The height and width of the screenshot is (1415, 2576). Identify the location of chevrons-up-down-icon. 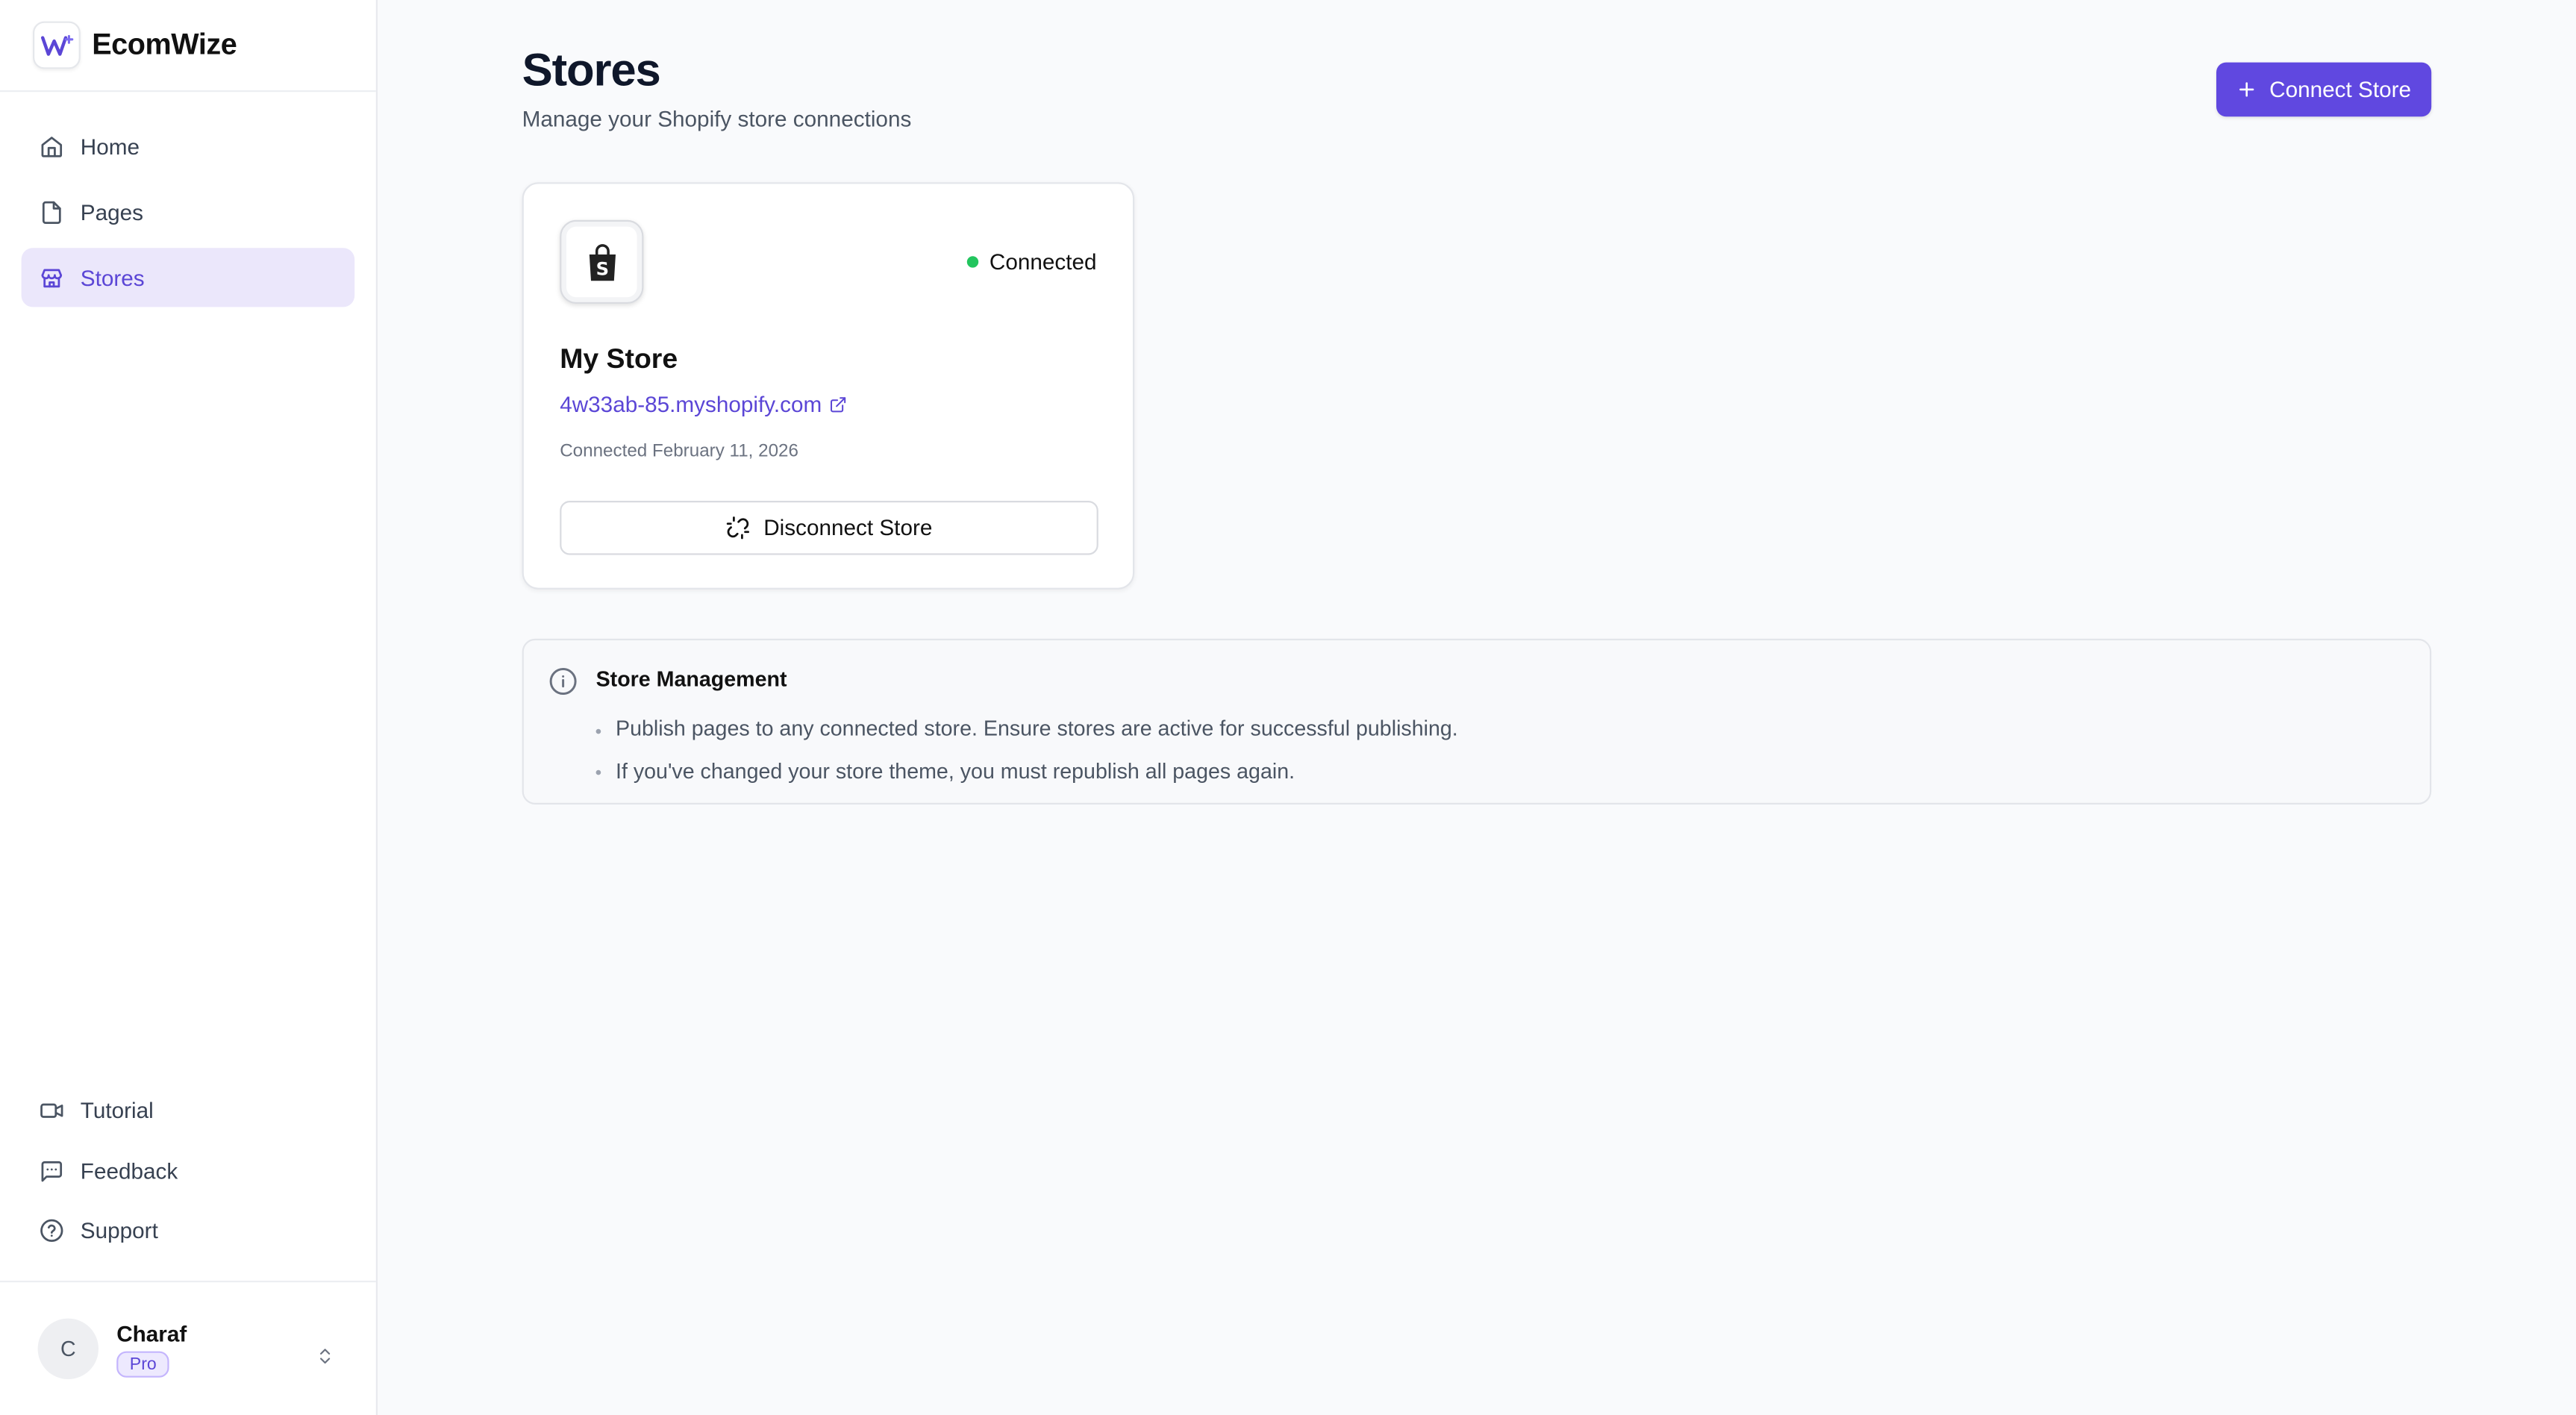
(324, 1356).